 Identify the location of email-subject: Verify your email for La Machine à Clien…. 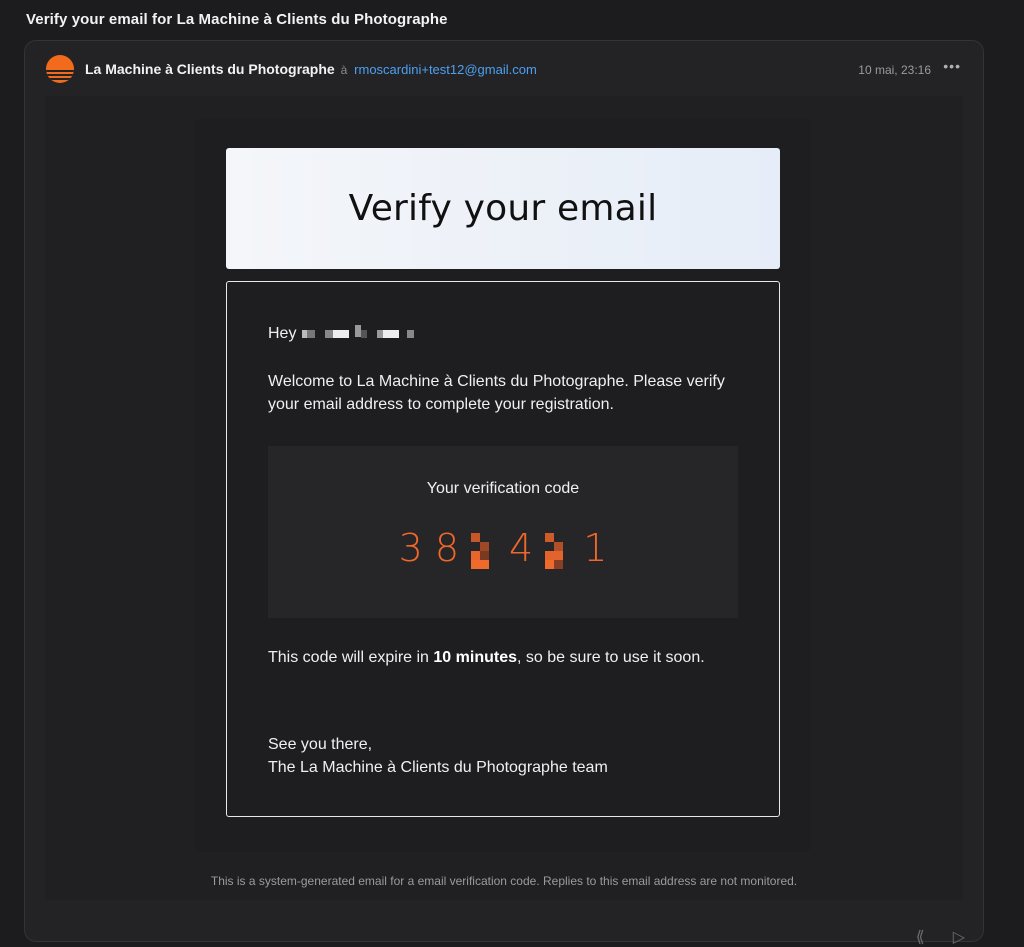
(237, 19).